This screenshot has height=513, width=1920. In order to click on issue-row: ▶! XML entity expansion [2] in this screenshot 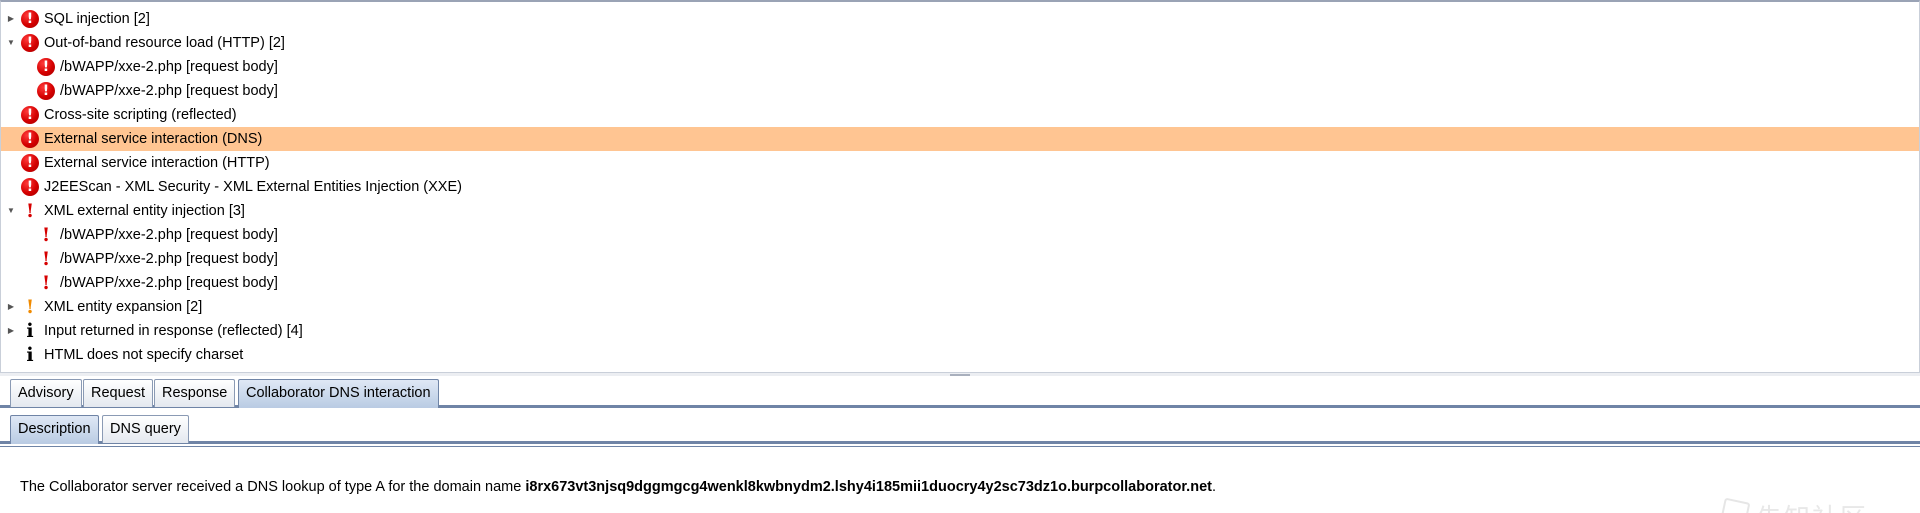, I will do `click(960, 307)`.